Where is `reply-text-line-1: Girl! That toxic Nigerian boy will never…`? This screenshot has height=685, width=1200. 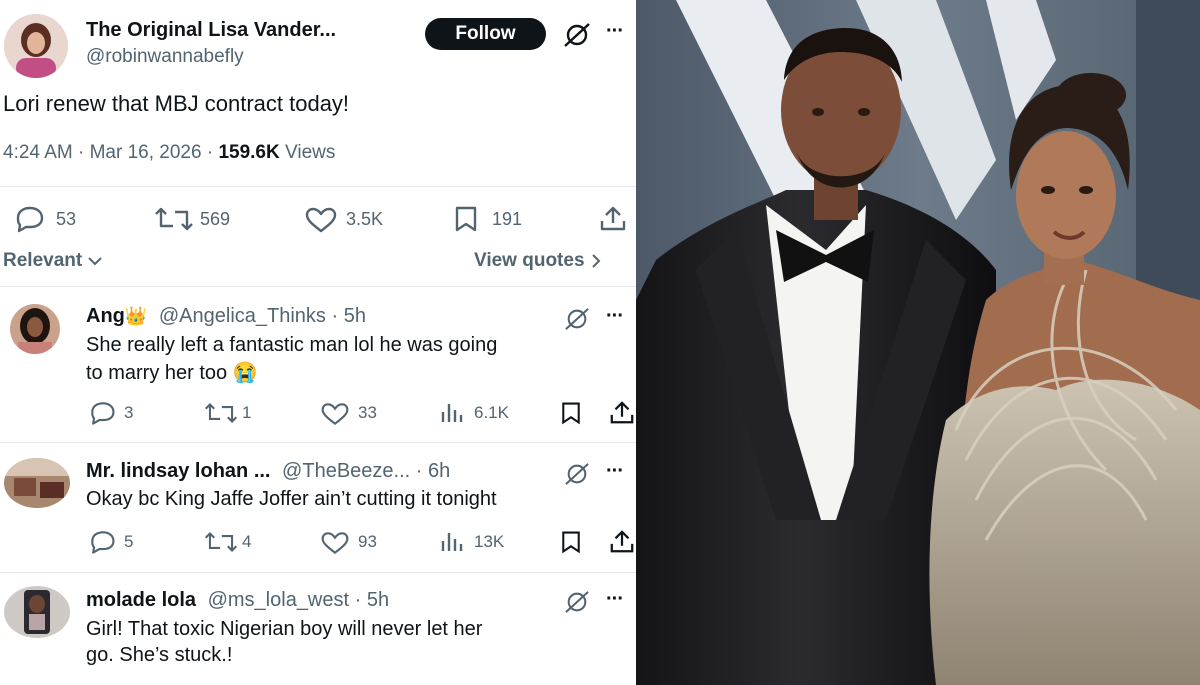
reply-text-line-1: Girl! That toxic Nigerian boy will never… is located at coordinates (284, 629).